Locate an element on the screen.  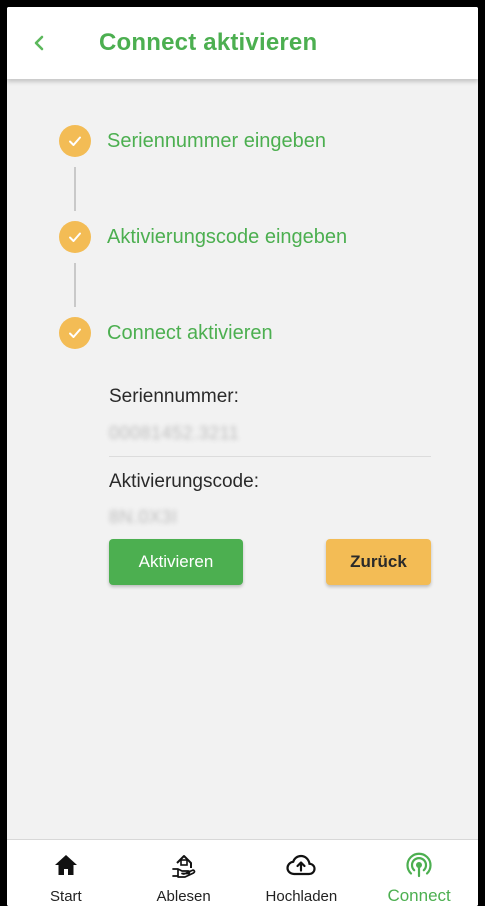
back-step-button: Zurück is located at coordinates (378, 562).